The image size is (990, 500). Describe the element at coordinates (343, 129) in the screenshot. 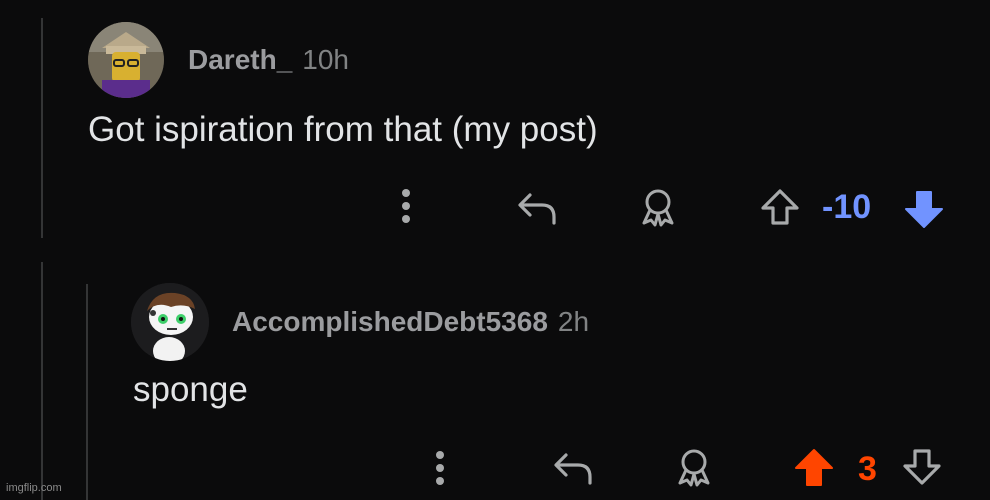

I see `comment-body: Got ispiration from that (my post)` at that location.